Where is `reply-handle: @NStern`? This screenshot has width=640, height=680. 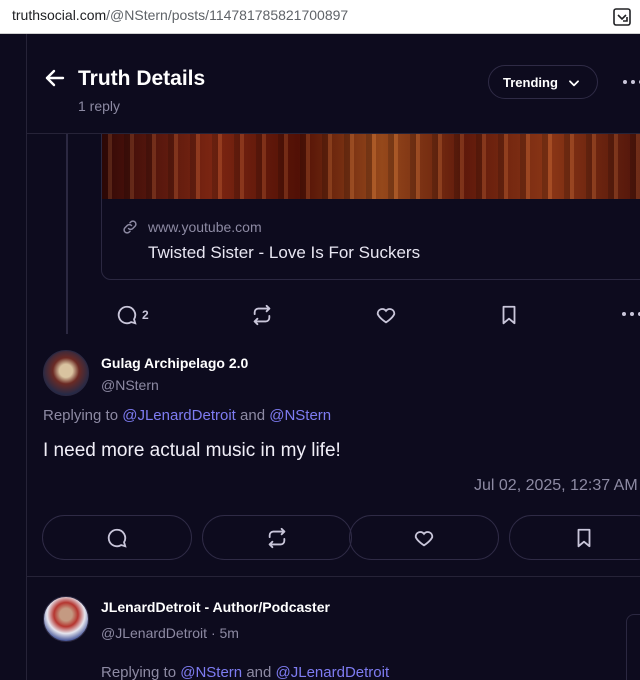
reply-handle: @NStern is located at coordinates (130, 385).